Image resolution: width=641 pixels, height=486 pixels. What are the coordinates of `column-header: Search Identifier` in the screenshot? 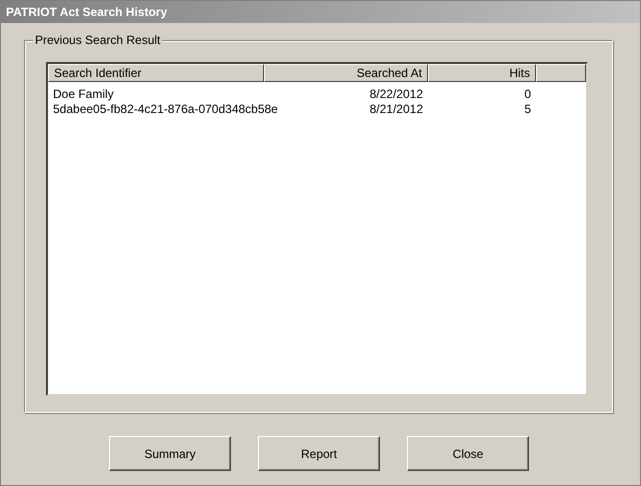 It's located at (156, 73).